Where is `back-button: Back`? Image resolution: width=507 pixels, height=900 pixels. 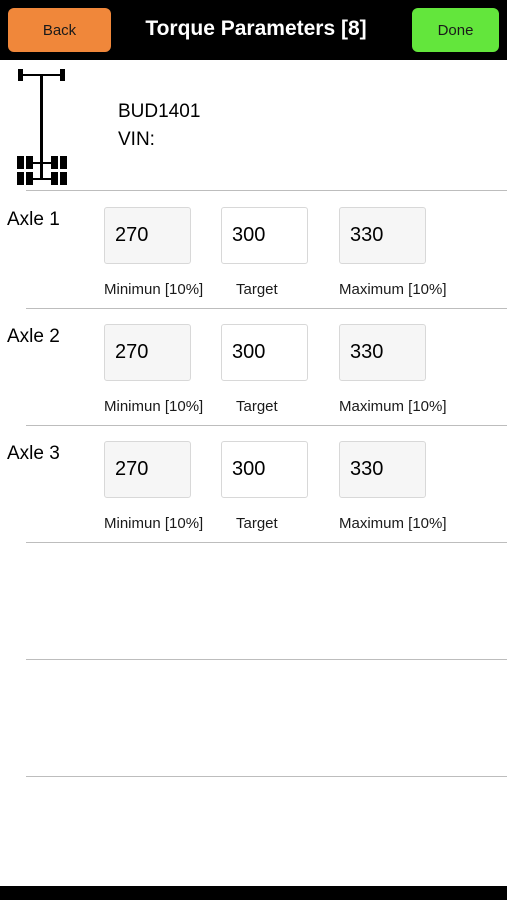 back-button: Back is located at coordinates (59, 30).